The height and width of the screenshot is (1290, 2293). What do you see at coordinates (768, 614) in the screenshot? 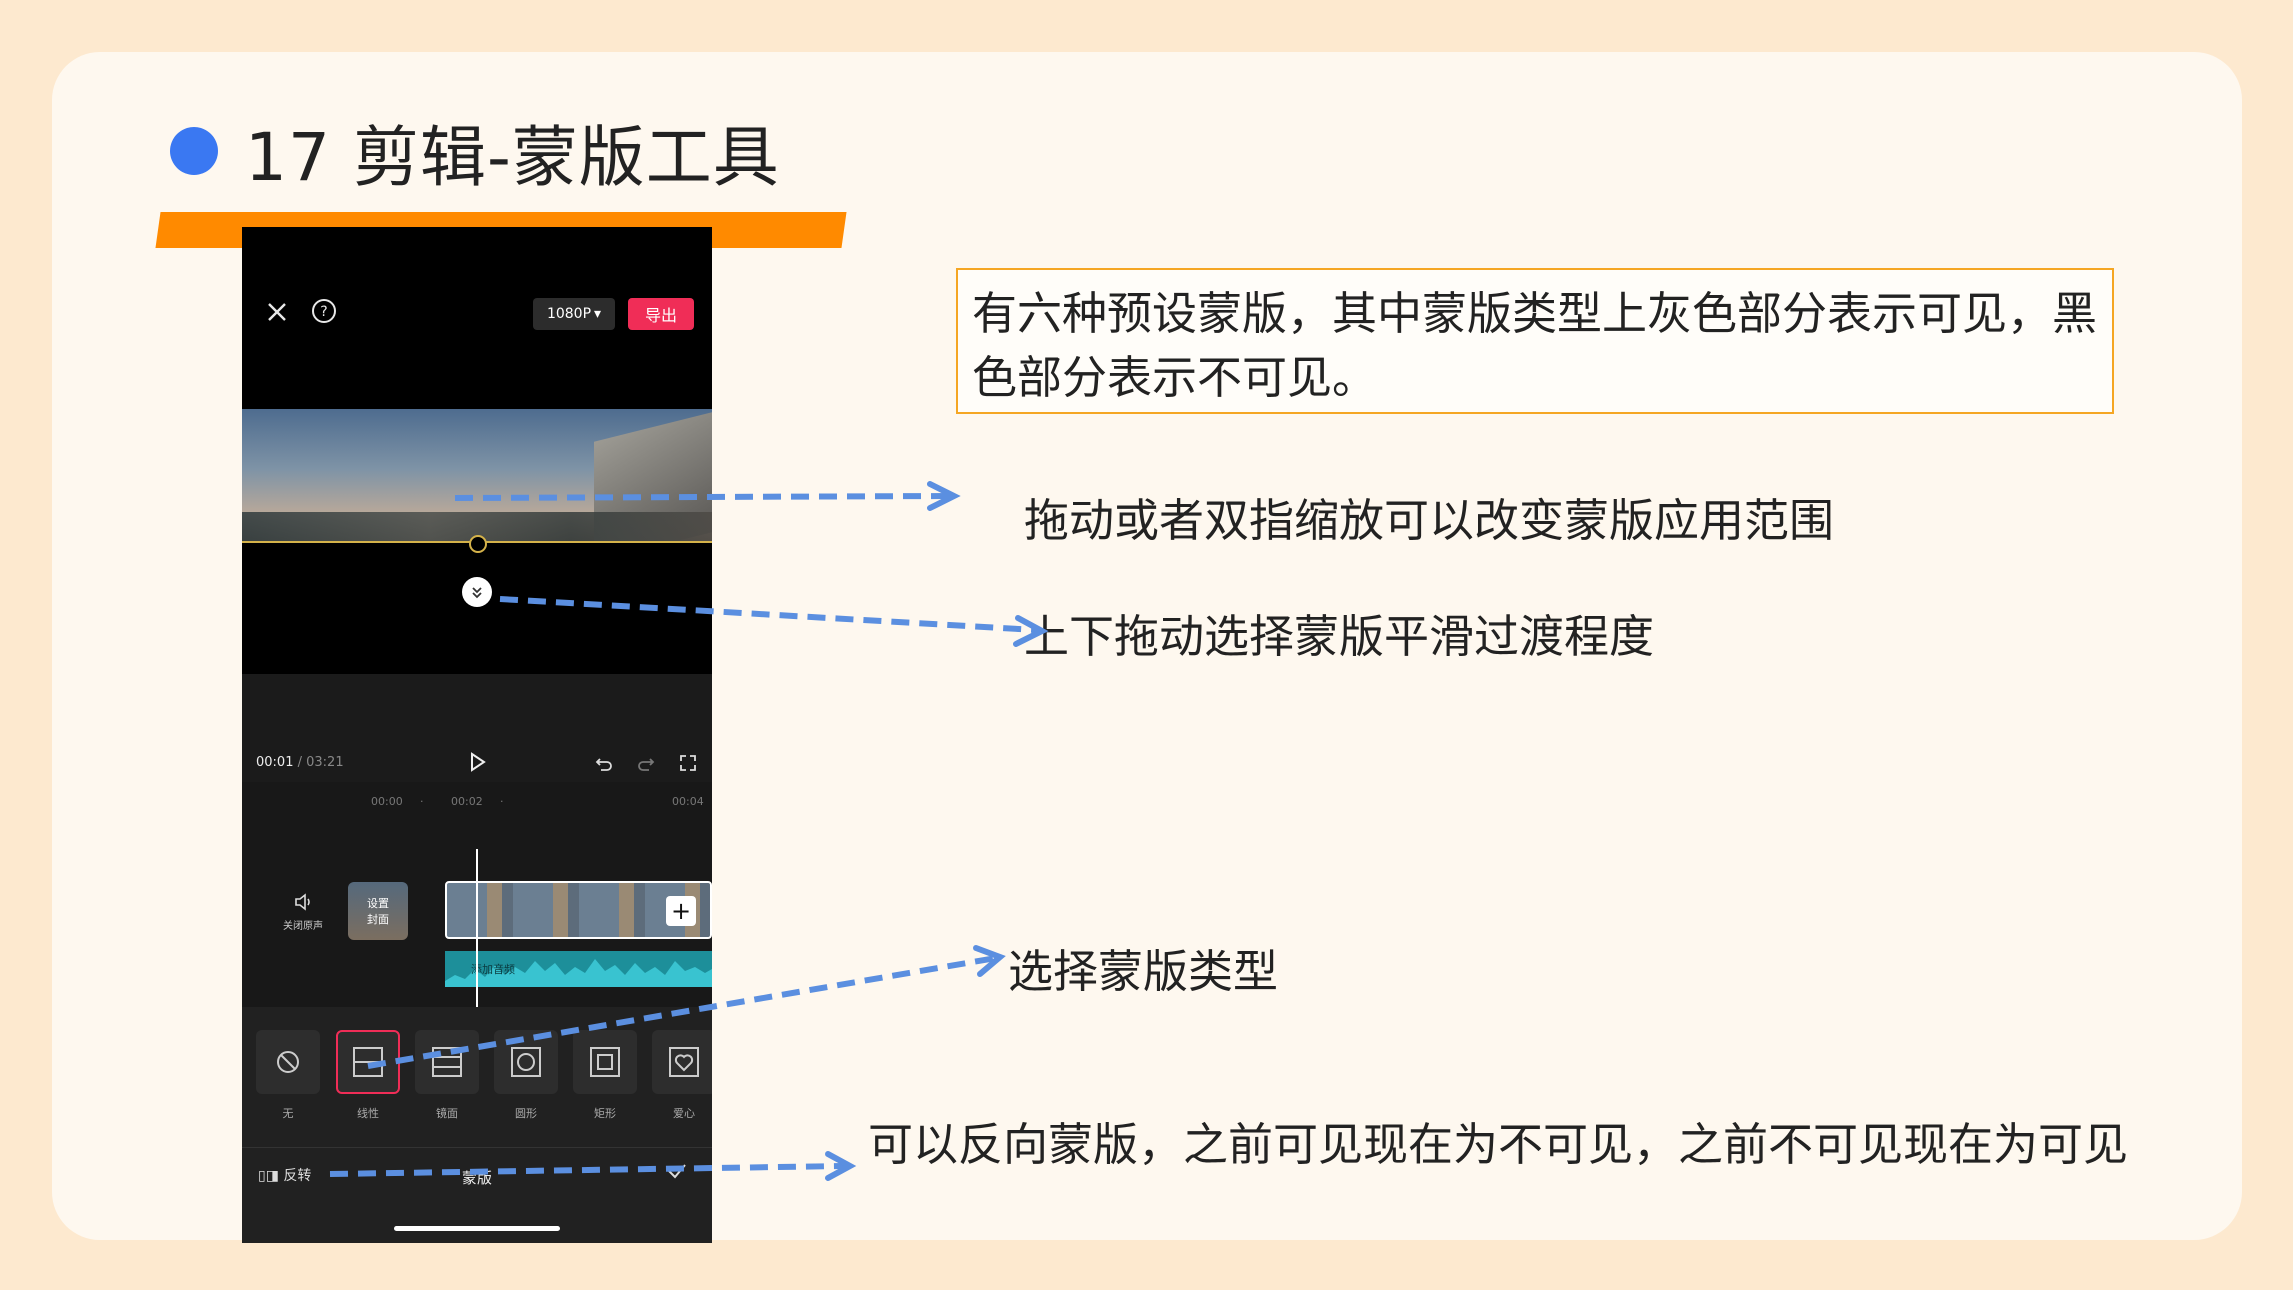
I see `arrow-feather` at bounding box center [768, 614].